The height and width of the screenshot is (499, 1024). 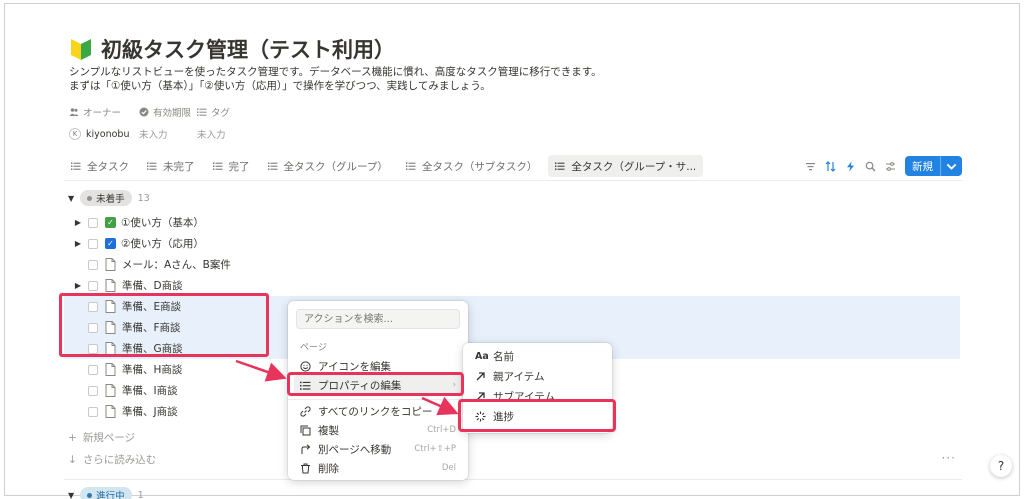 What do you see at coordinates (168, 134) in the screenshot?
I see `due-value: 未入力` at bounding box center [168, 134].